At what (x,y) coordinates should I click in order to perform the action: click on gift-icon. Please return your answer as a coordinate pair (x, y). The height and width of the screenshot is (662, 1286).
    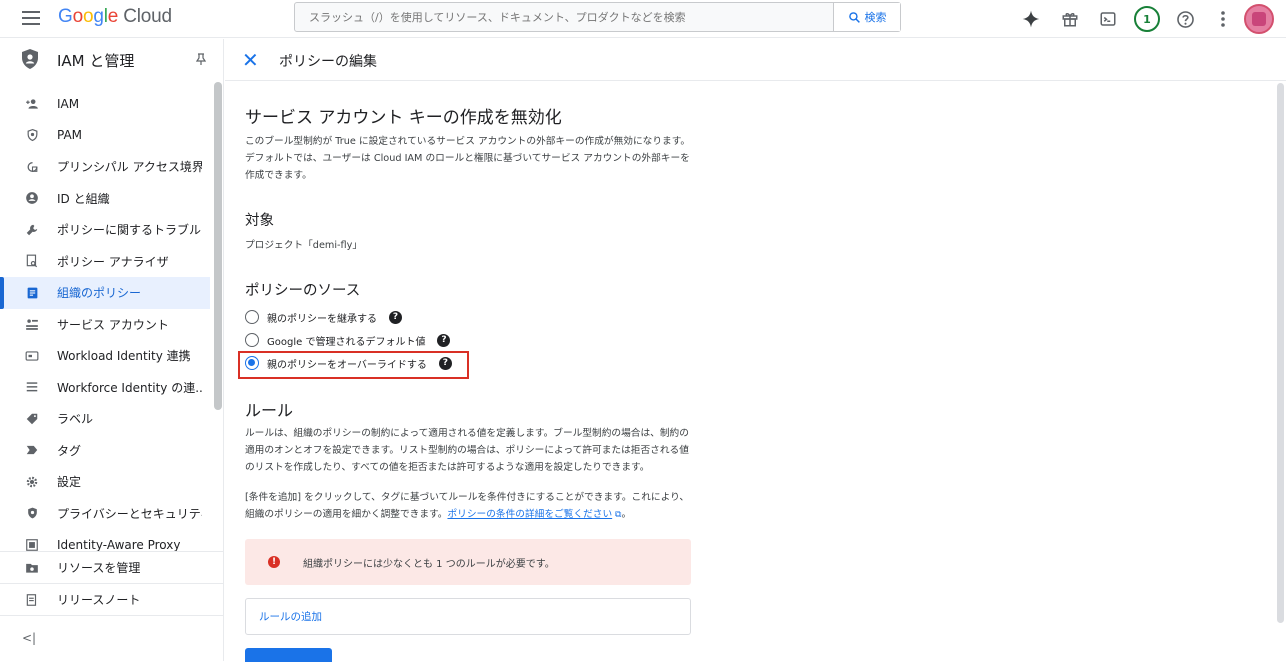
    Looking at the image, I should click on (1070, 19).